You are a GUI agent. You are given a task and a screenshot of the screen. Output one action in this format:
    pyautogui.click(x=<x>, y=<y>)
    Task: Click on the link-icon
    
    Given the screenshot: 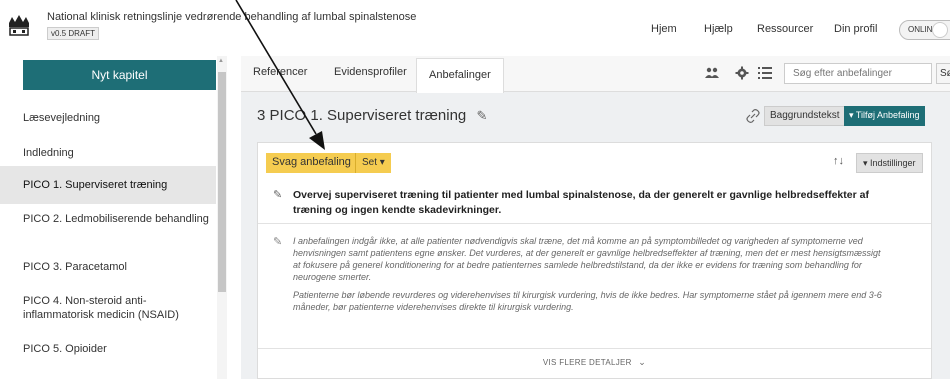 What is the action you would take?
    pyautogui.click(x=753, y=116)
    